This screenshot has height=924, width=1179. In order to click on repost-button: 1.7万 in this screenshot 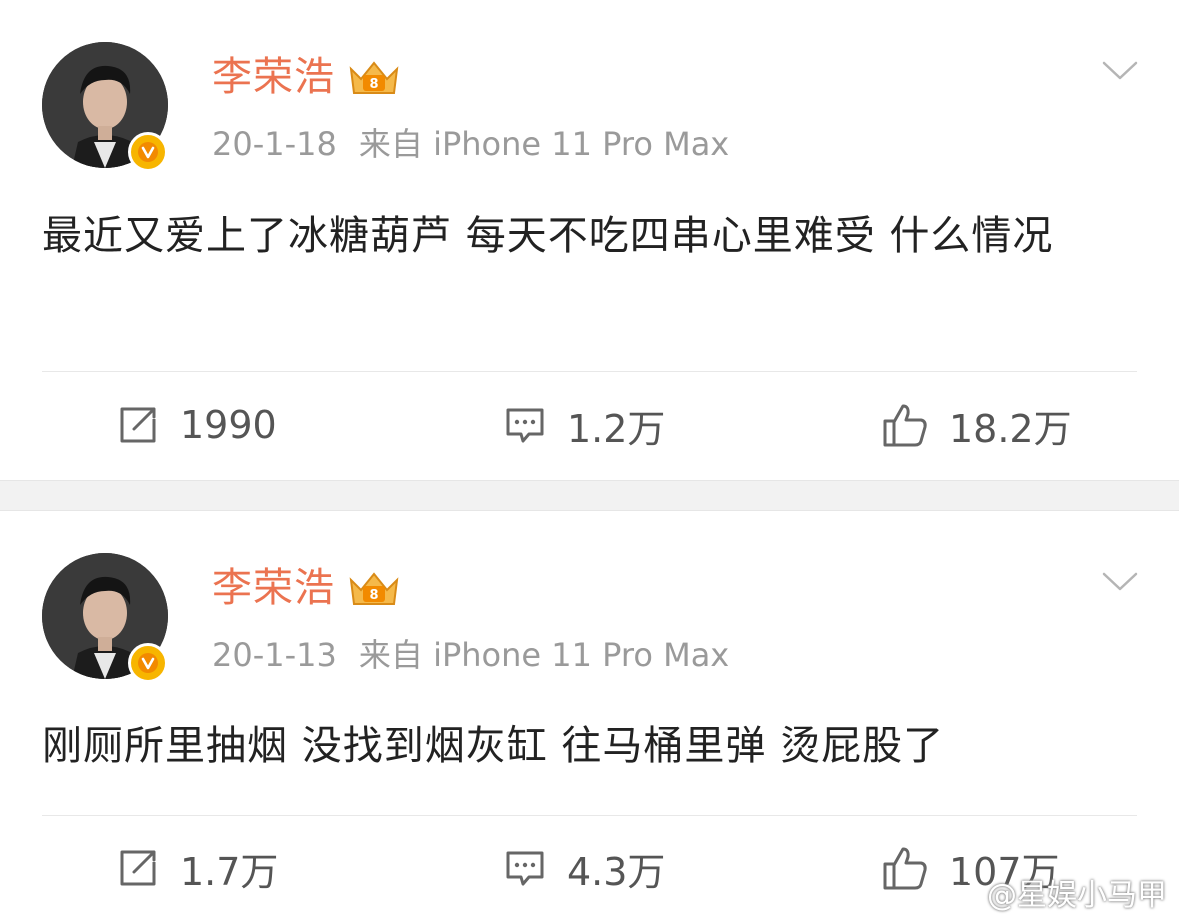, I will do `click(197, 868)`.